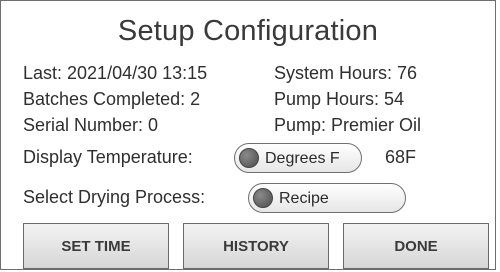 This screenshot has height=272, width=500. Describe the element at coordinates (112, 99) in the screenshot. I see `batches-completed: Batches Completed: 2` at that location.